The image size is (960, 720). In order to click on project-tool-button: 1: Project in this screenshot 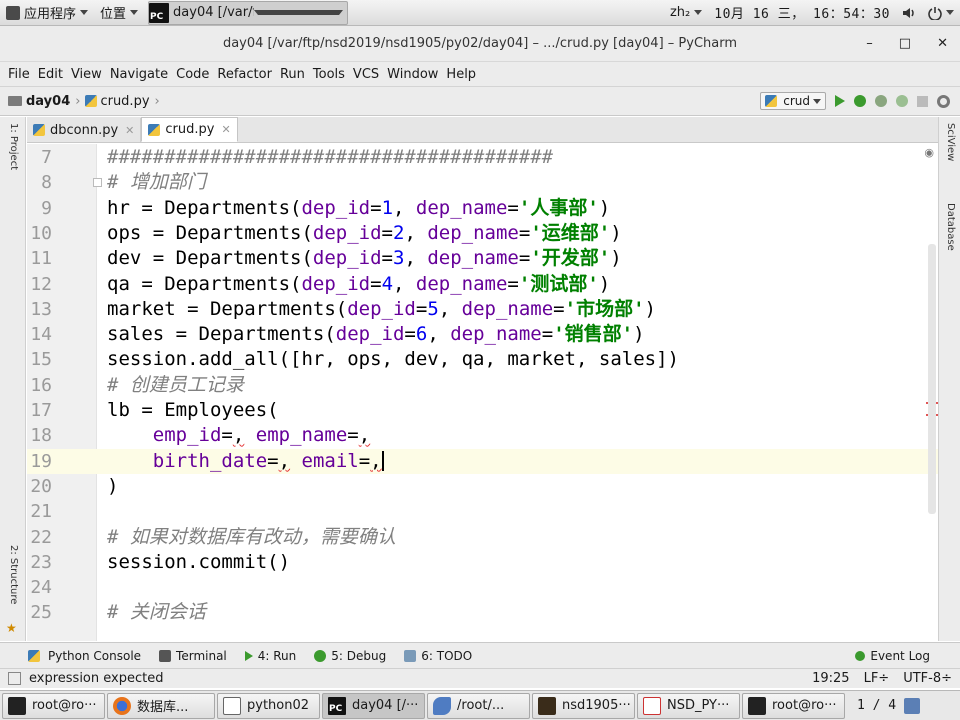, I will do `click(13, 146)`.